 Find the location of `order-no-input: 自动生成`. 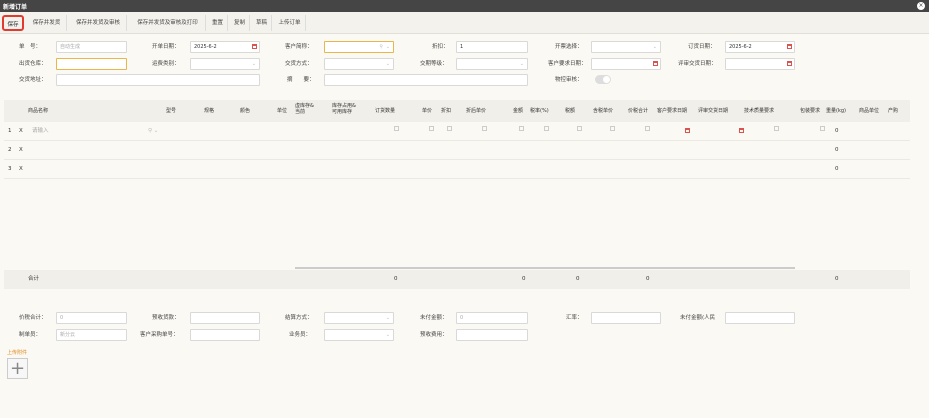

order-no-input: 自动生成 is located at coordinates (91, 47).